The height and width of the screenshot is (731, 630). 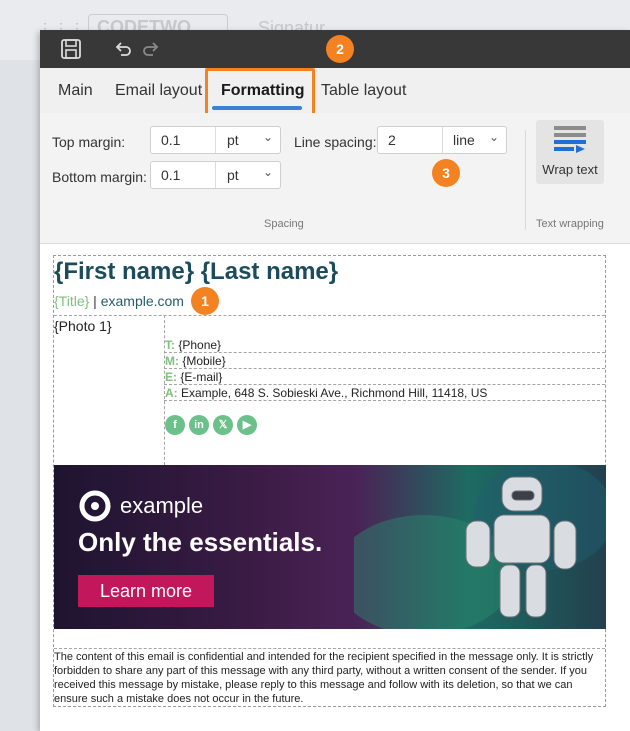 I want to click on background-sidebar, so click(x=20, y=395).